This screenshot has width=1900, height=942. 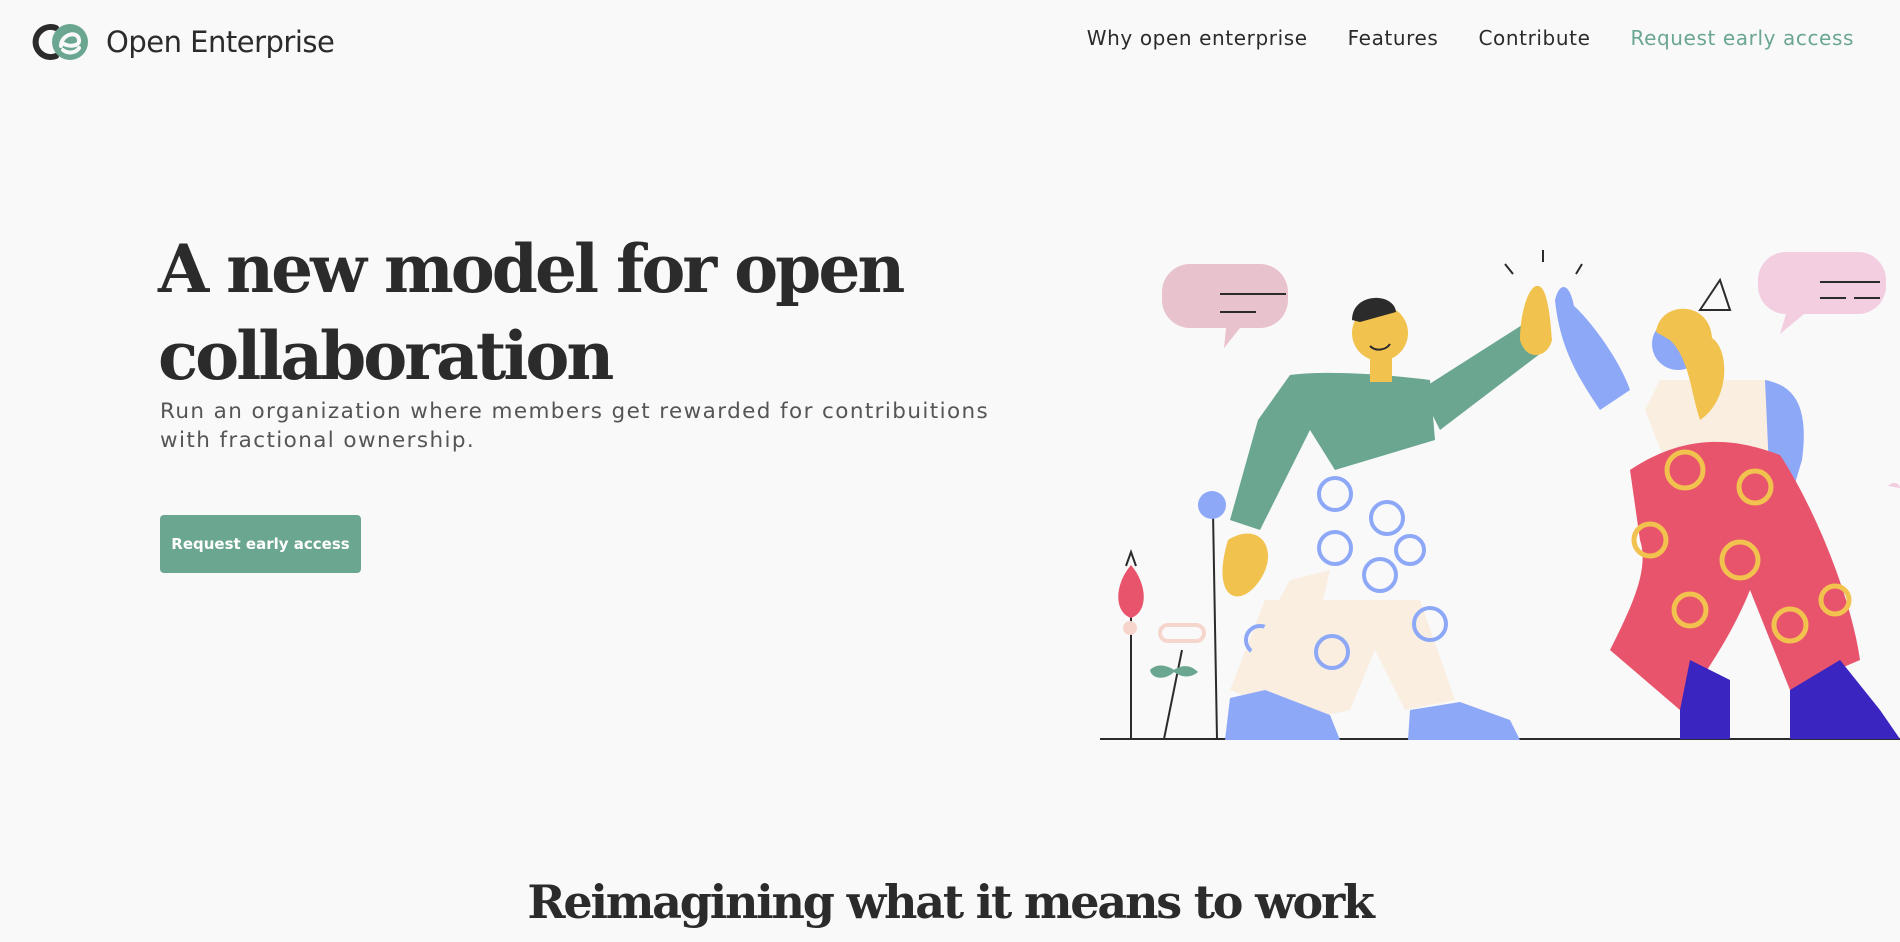 What do you see at coordinates (531, 312) in the screenshot?
I see `hero-title: A new model for open collaboration` at bounding box center [531, 312].